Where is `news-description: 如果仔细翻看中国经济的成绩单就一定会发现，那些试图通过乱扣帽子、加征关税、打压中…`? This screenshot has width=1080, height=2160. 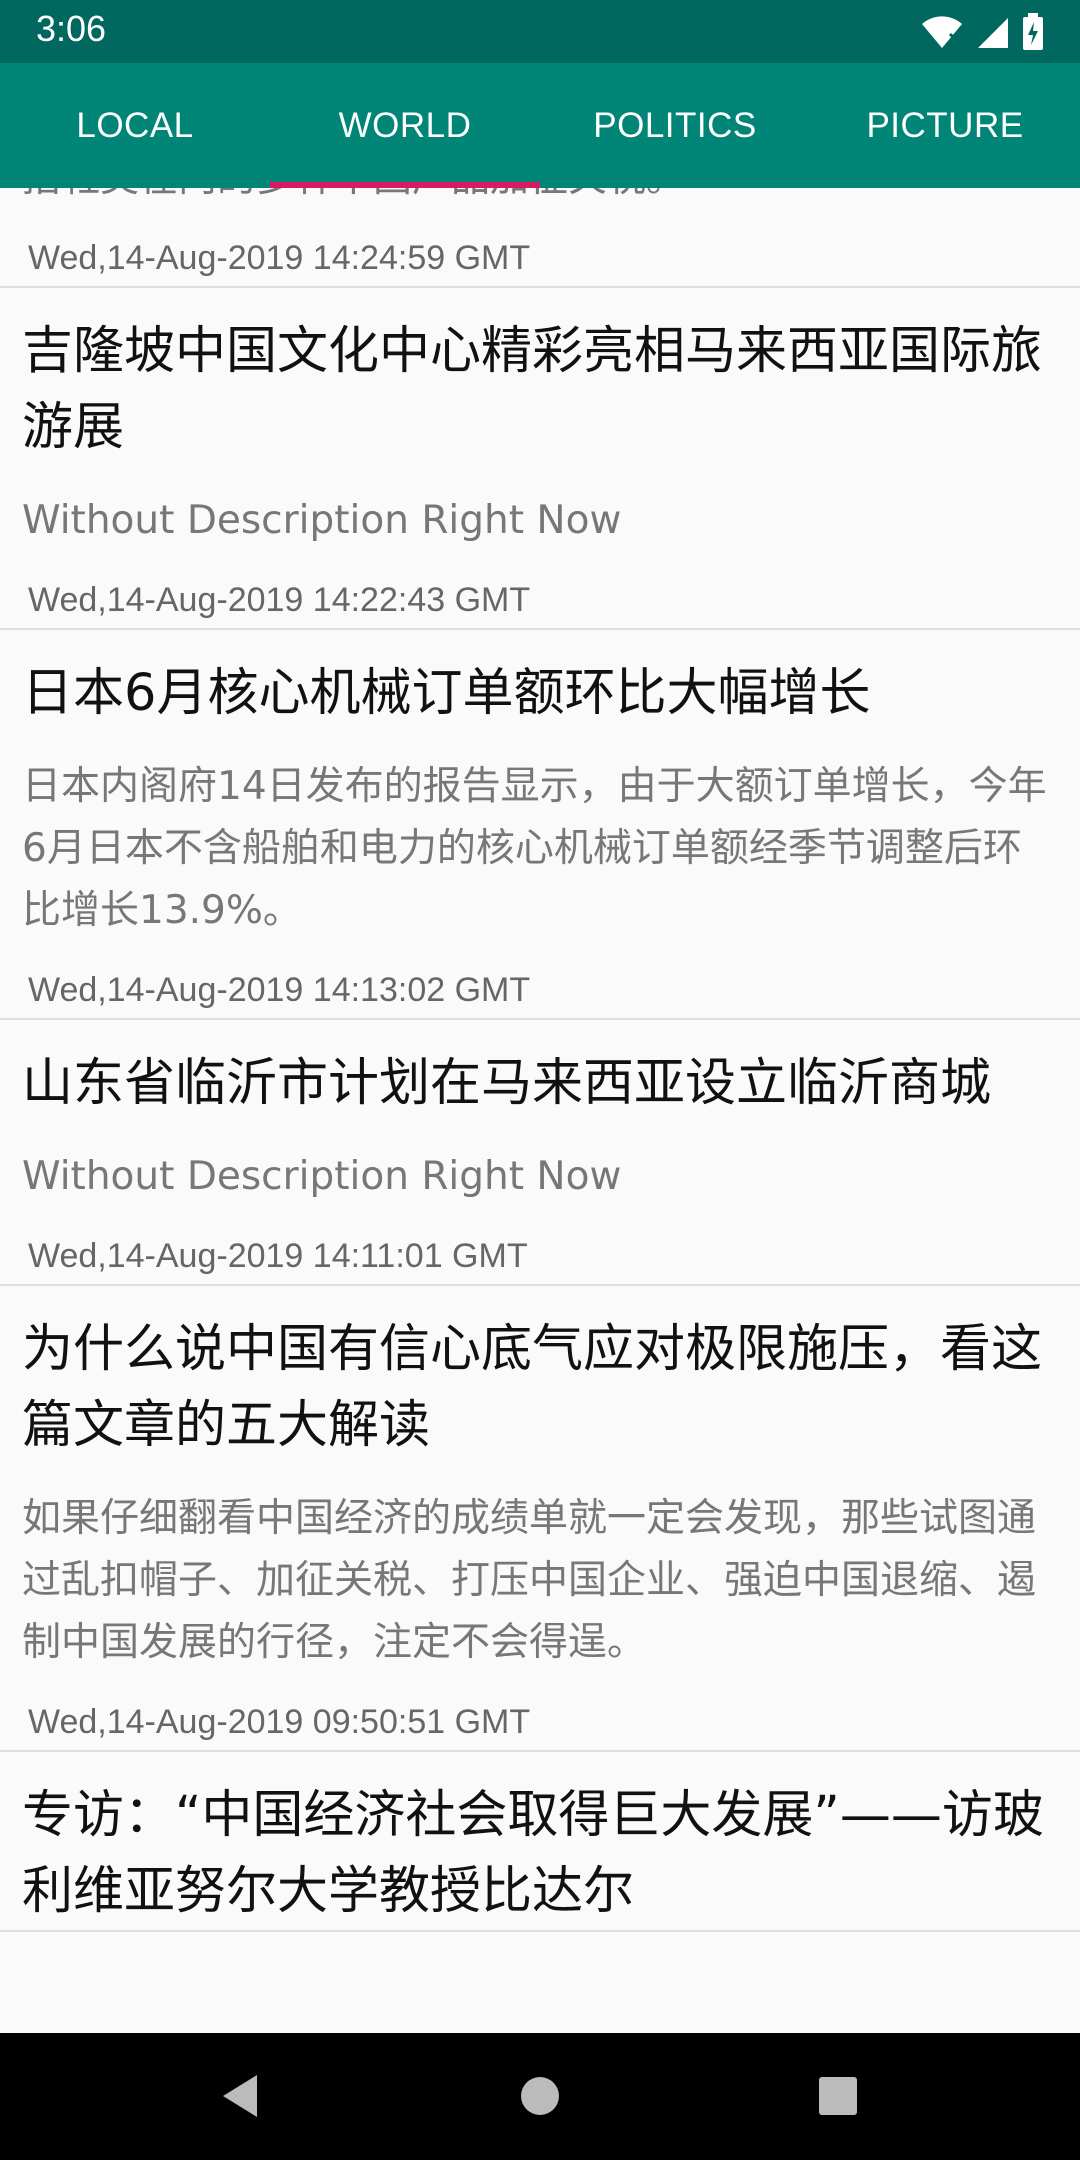 news-description: 如果仔细翻看中国经济的成绩单就一定会发现，那些试图通过乱扣帽子、加征关税、打压中… is located at coordinates (529, 1580).